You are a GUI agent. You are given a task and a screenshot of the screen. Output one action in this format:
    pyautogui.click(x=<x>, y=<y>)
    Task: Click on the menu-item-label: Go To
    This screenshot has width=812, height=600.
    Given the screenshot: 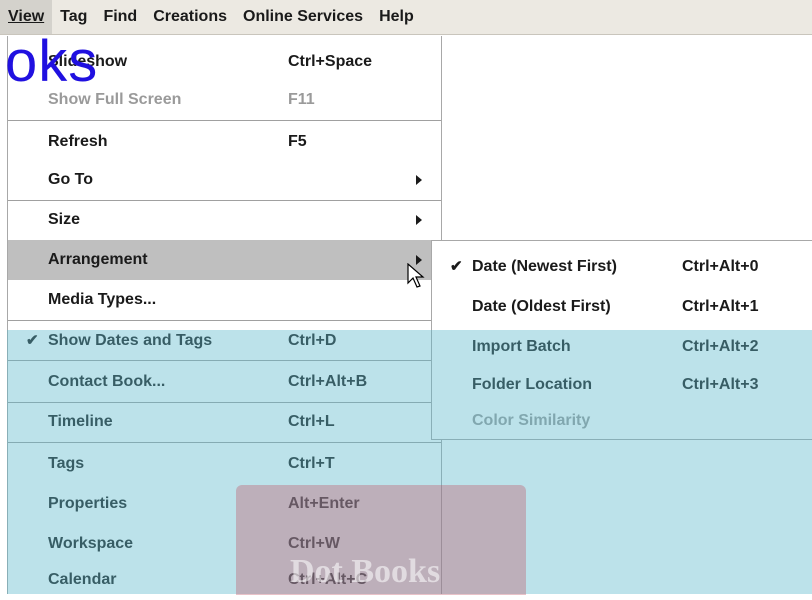 What is the action you would take?
    pyautogui.click(x=71, y=179)
    